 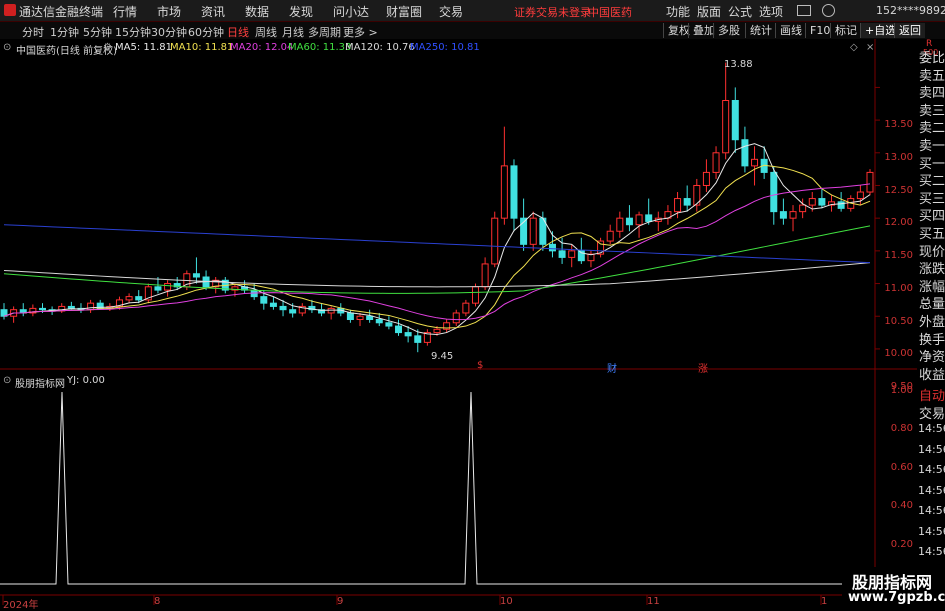 What do you see at coordinates (898, 321) in the screenshot?
I see `price-tick-6: 10.50` at bounding box center [898, 321].